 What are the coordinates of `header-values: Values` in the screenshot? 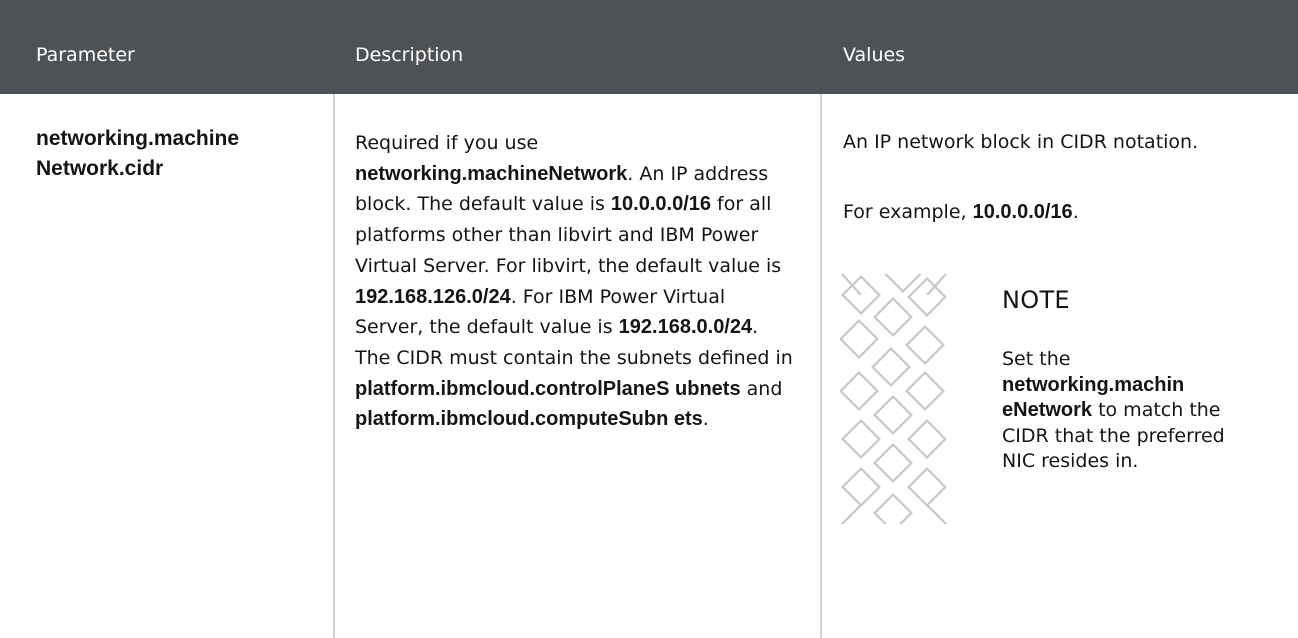 It's located at (874, 55).